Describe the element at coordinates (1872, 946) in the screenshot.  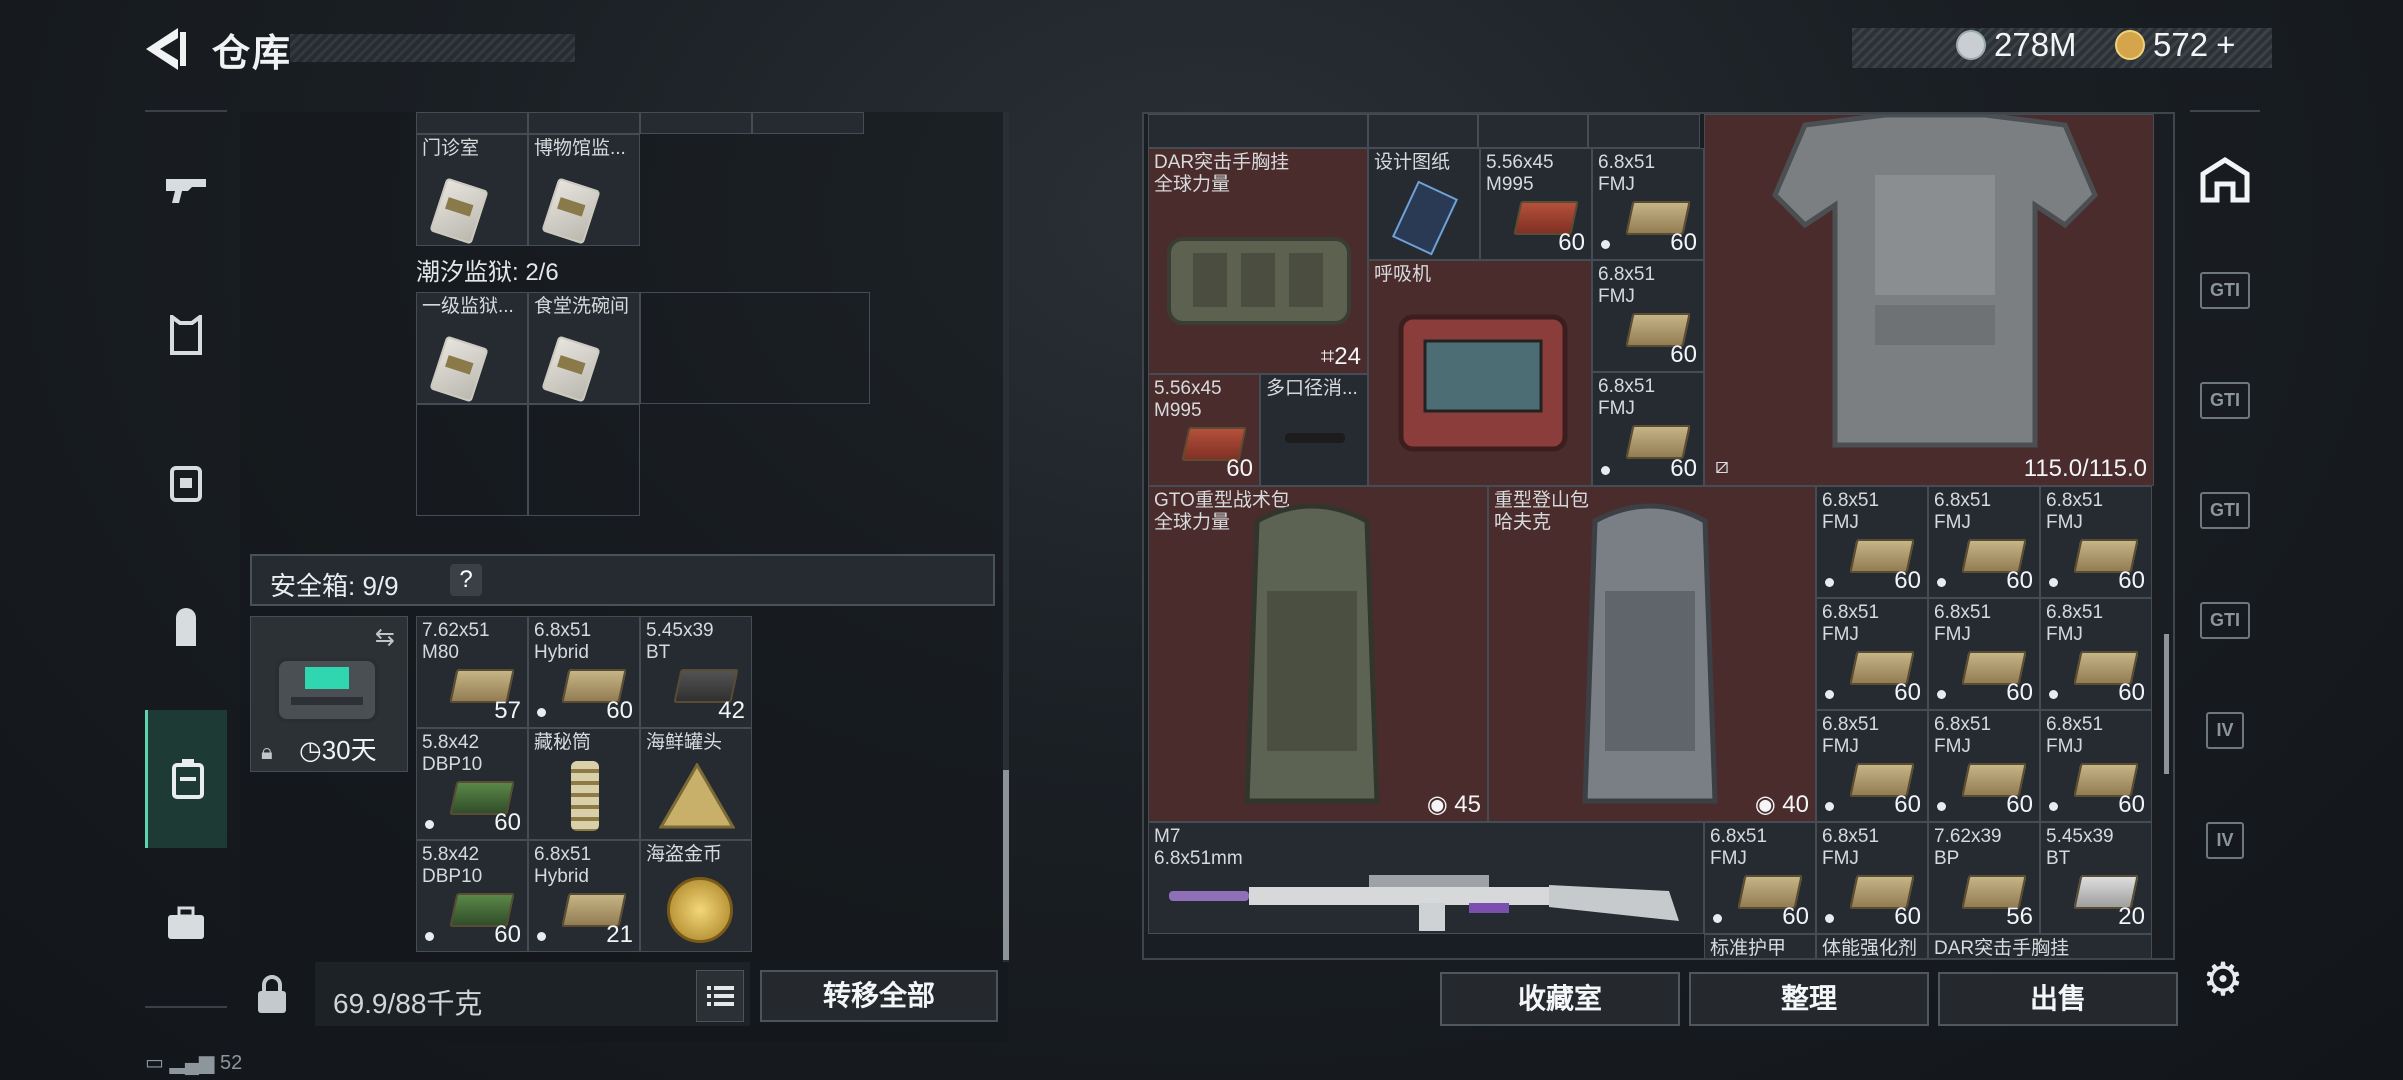
I see `partial-cell: 体能强化剂` at that location.